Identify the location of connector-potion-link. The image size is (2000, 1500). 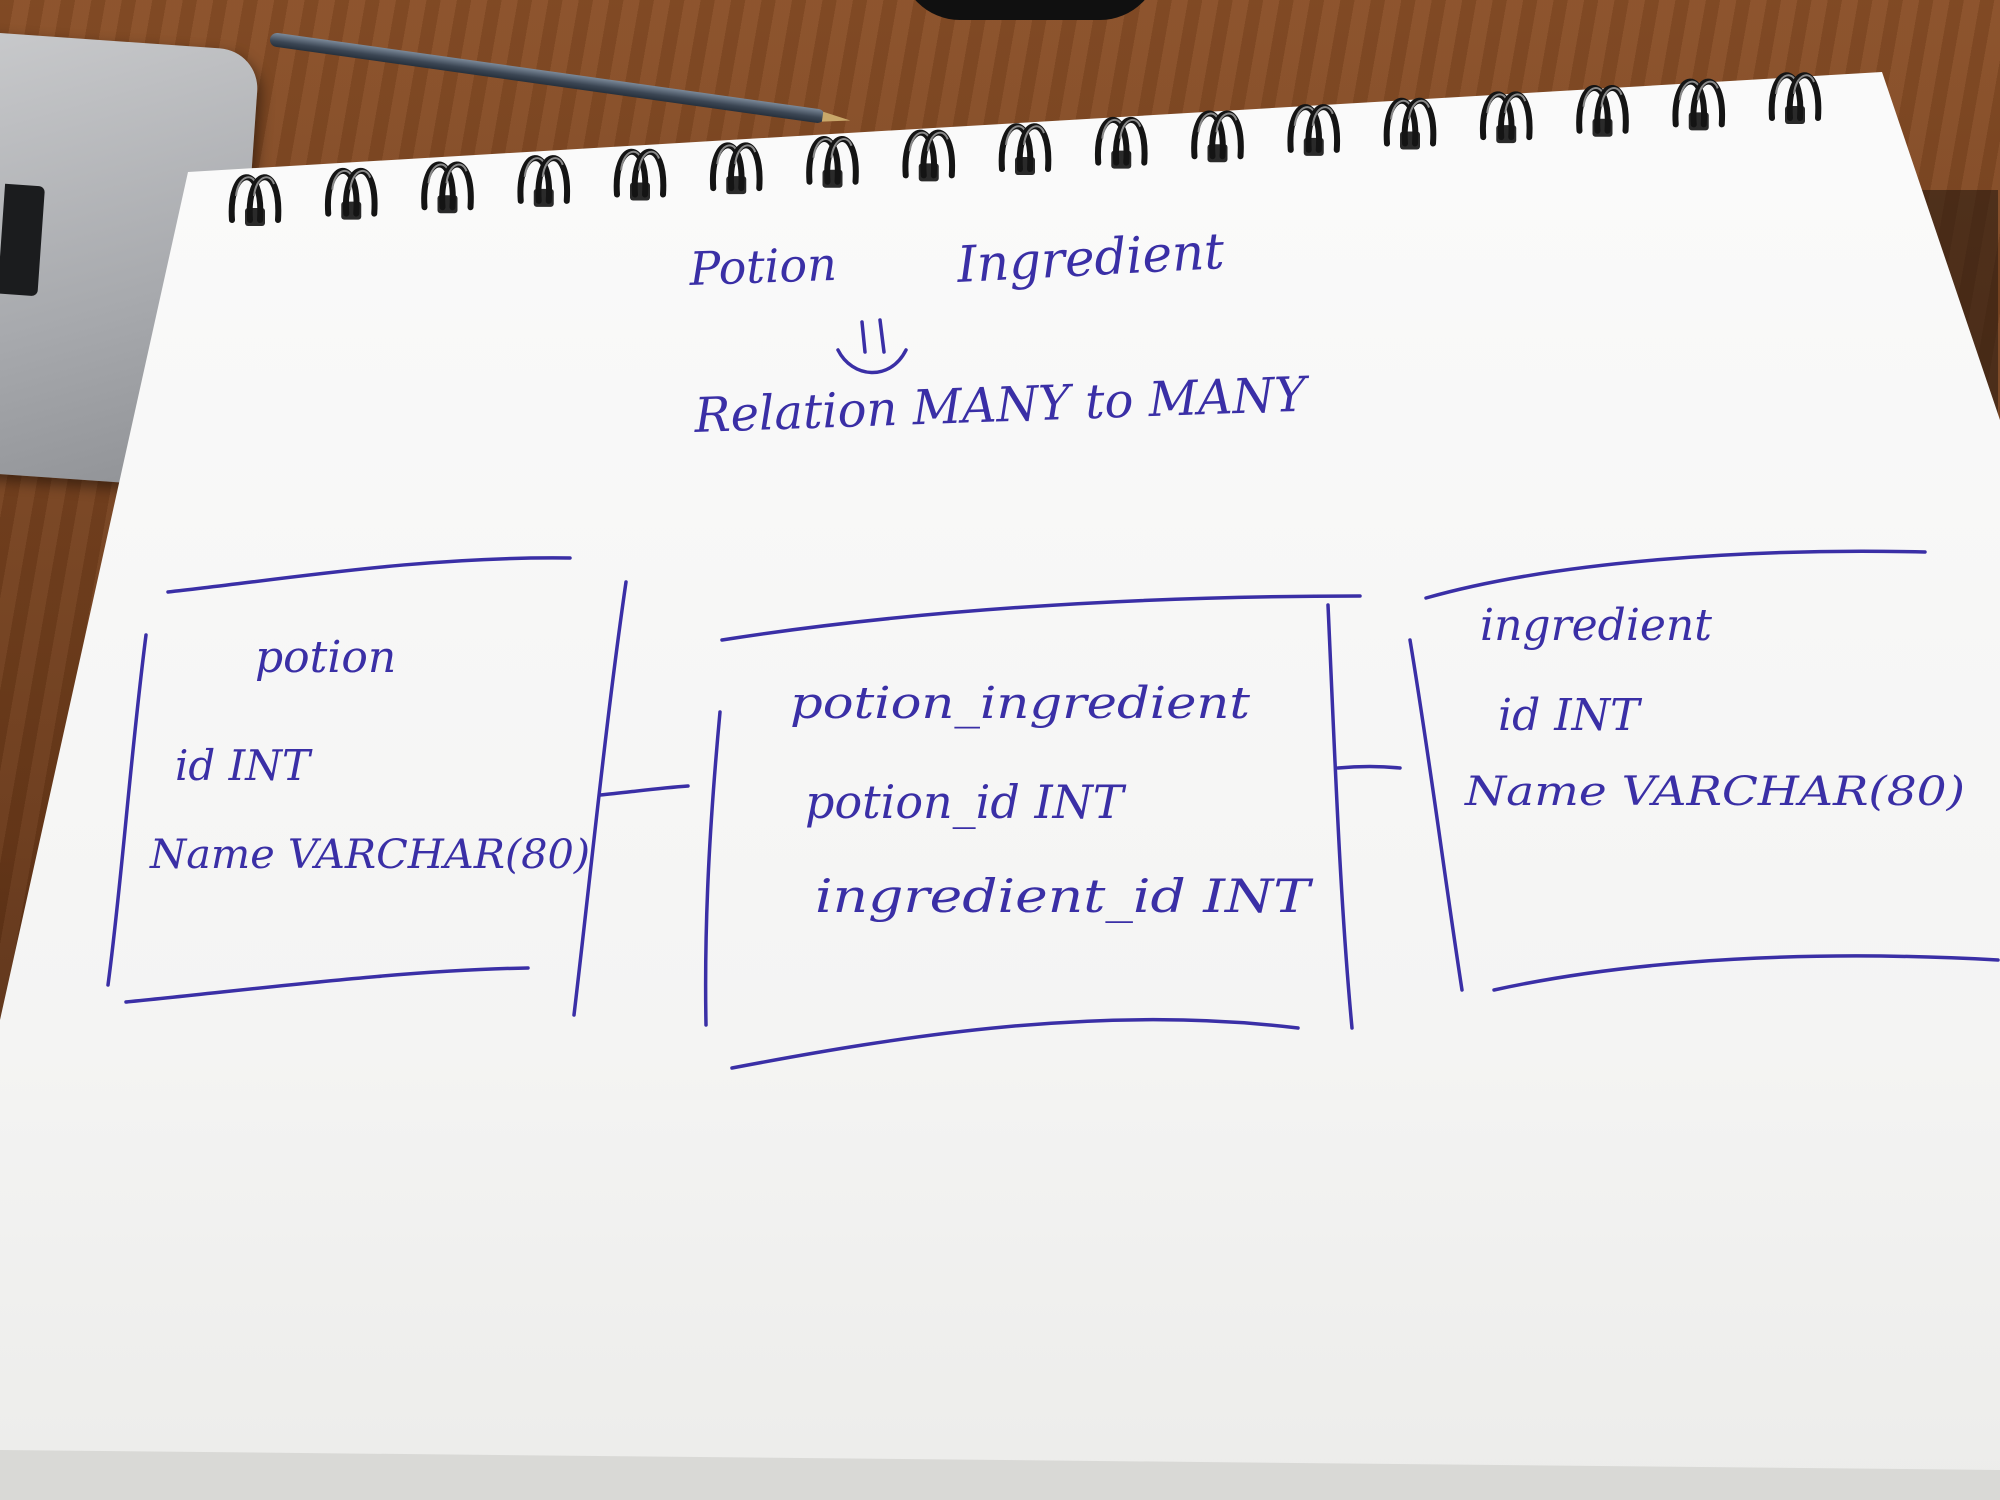
(644, 790).